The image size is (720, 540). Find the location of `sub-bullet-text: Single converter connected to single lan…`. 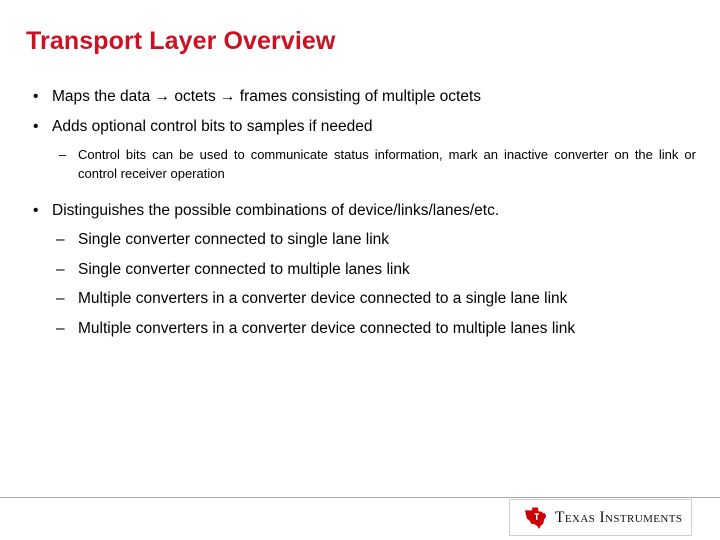

sub-bullet-text: Single converter connected to single lan… is located at coordinates (234, 240).